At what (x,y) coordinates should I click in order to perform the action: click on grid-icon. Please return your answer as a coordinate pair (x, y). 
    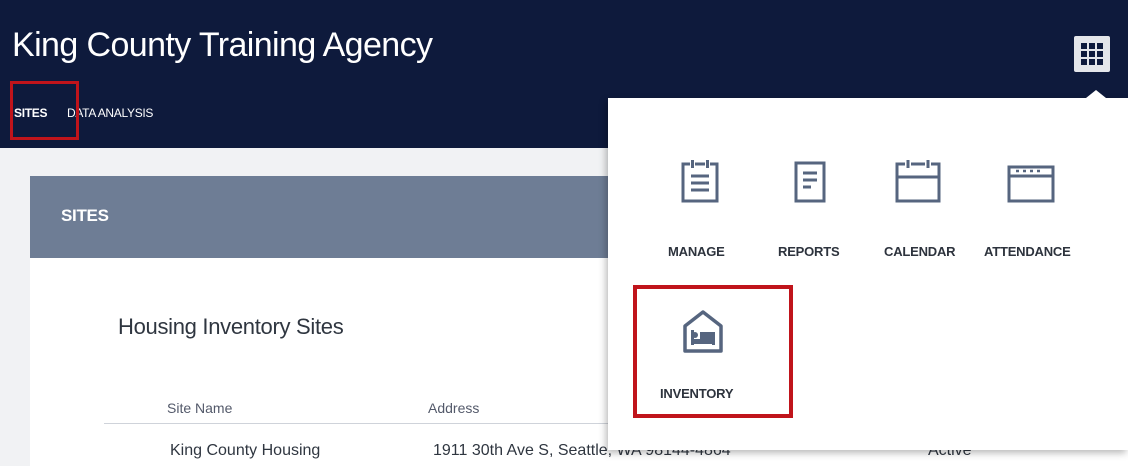
    Looking at the image, I should click on (1092, 54).